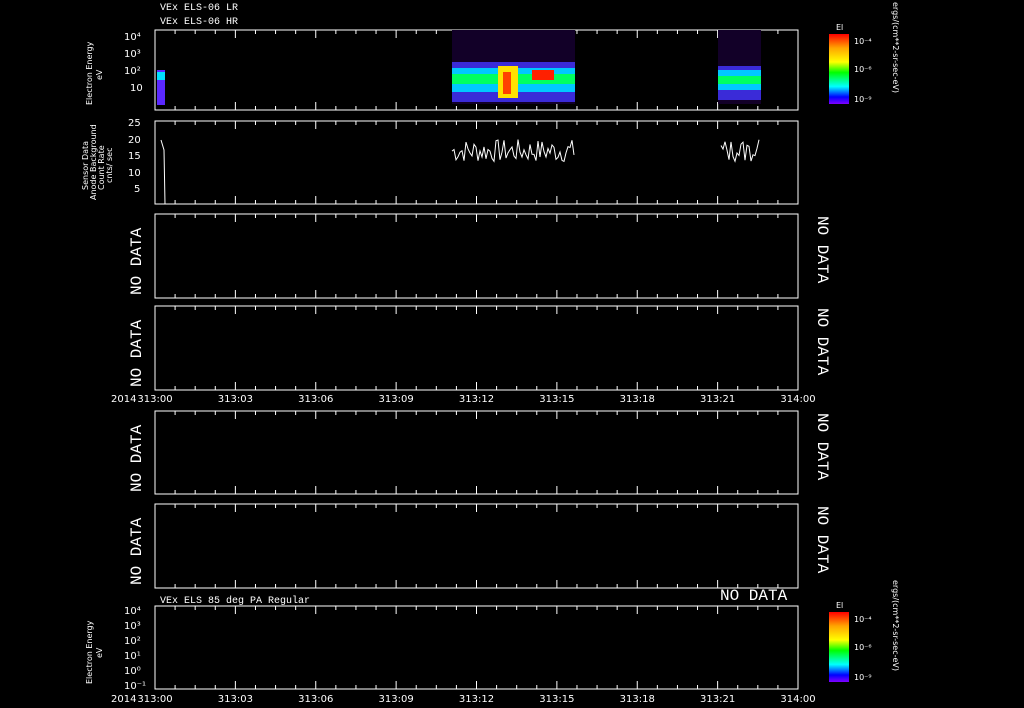 This screenshot has height=708, width=1024. Describe the element at coordinates (864, 631) in the screenshot. I see `colorbar-bottom: El 10⁻⁴ 10⁻⁶ 10⁻⁹ ergs/(cm**2-sr-sec-eV)` at that location.